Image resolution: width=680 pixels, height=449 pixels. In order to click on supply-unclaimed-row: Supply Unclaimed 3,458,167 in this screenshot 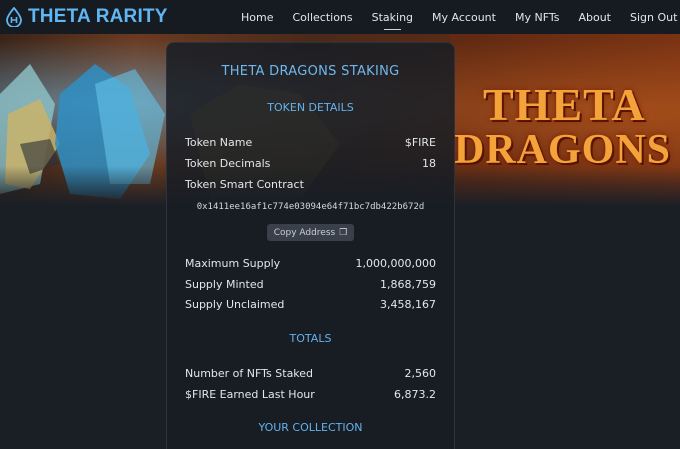, I will do `click(310, 304)`.